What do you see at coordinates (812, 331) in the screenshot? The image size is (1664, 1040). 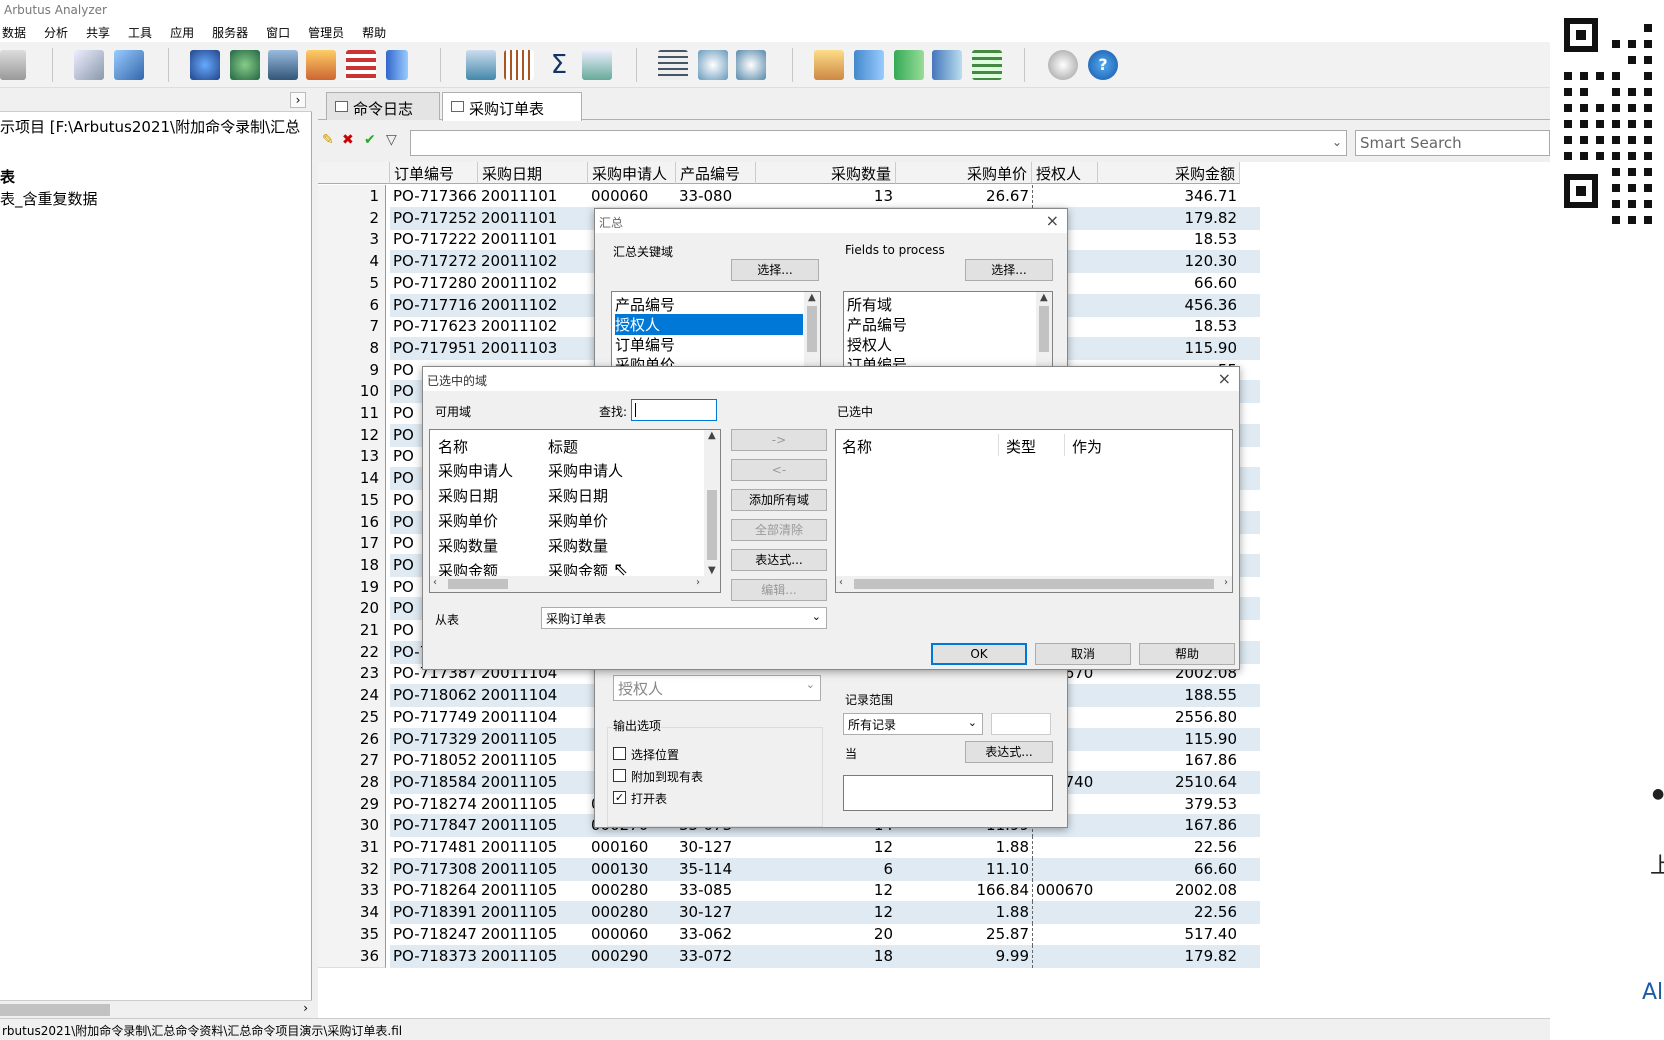 I see `list-scrollbar: ▲` at bounding box center [812, 331].